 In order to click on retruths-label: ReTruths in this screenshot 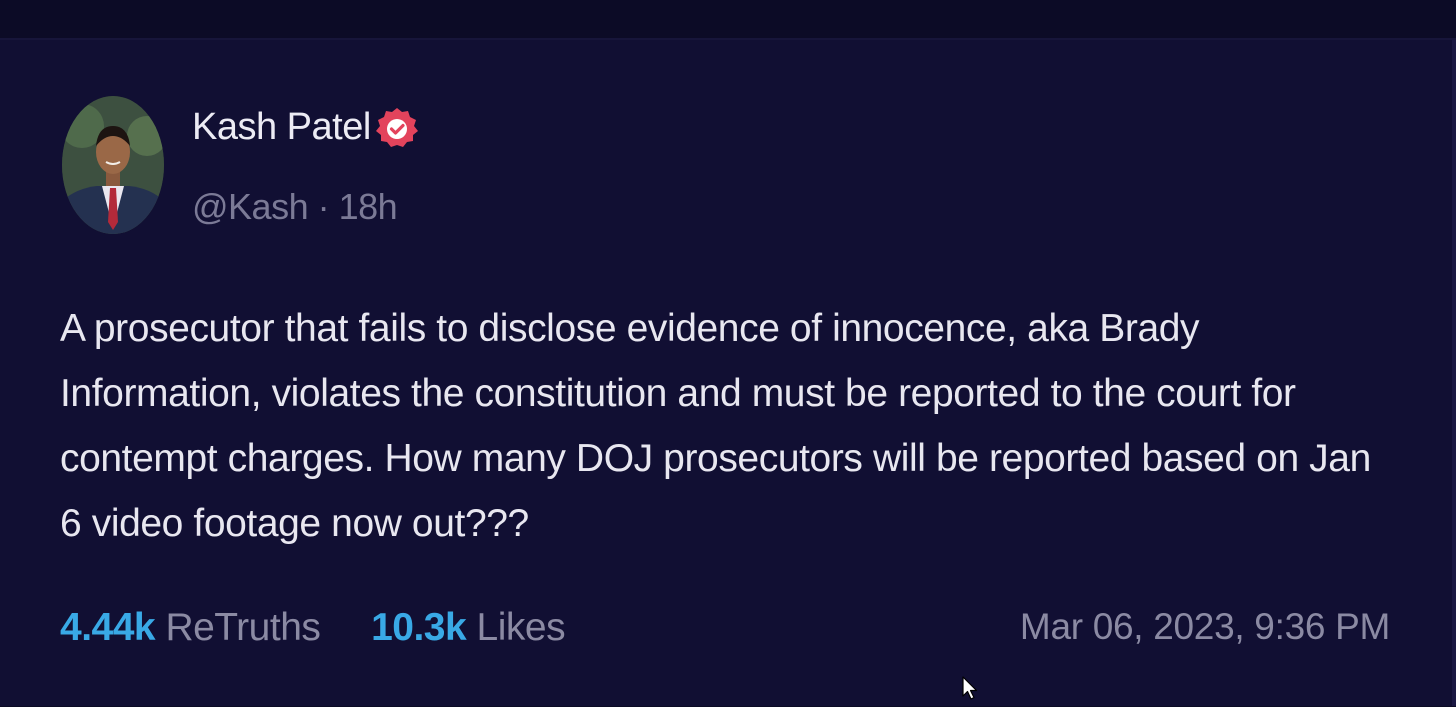, I will do `click(243, 627)`.